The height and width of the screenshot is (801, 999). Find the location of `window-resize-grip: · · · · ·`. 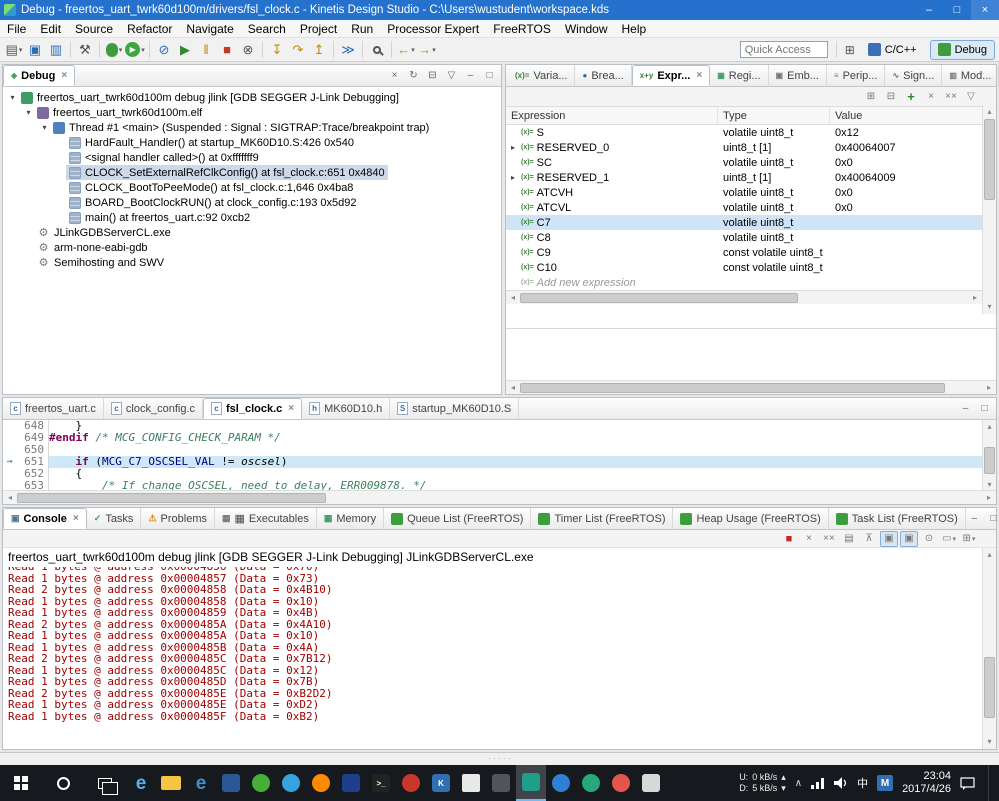

window-resize-grip: · · · · · is located at coordinates (499, 758).